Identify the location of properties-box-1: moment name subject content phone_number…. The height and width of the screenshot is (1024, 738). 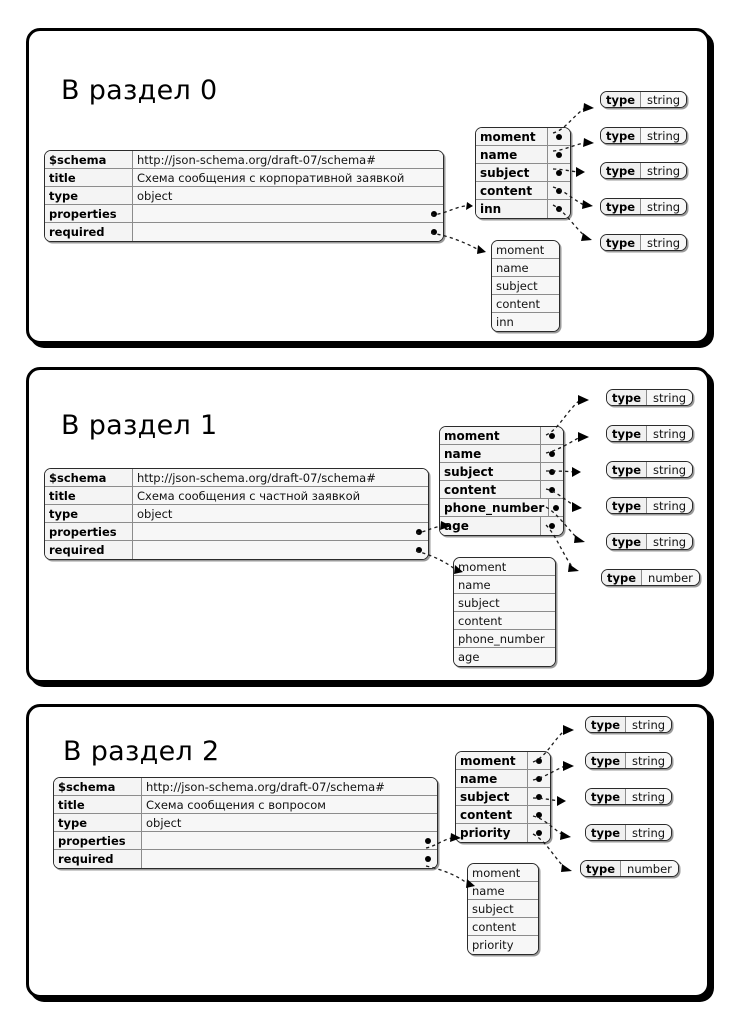
(501, 481).